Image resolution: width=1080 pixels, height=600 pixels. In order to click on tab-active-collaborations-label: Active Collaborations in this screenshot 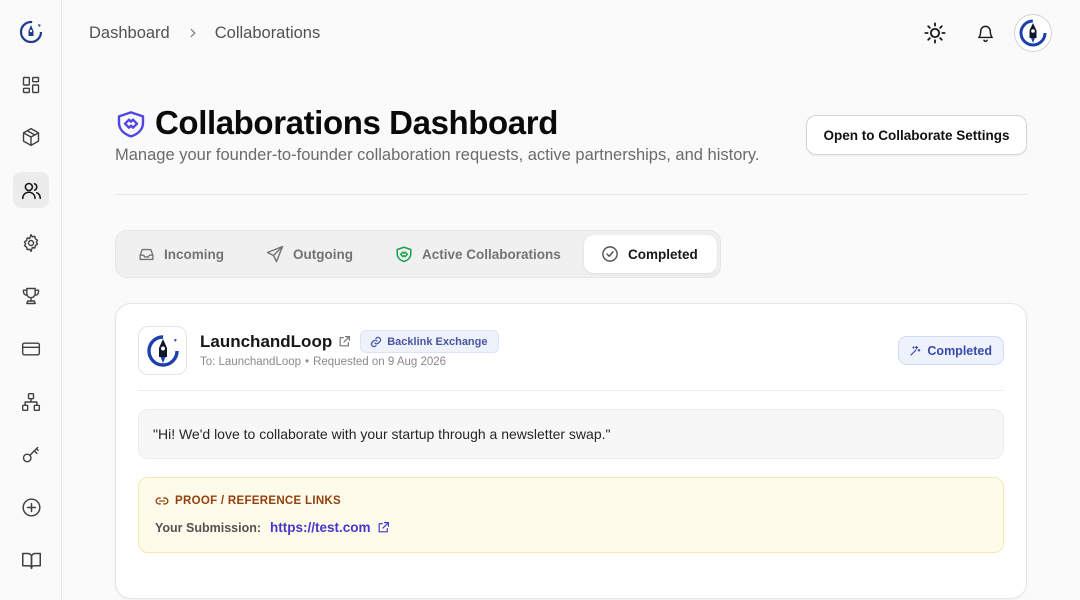, I will do `click(491, 254)`.